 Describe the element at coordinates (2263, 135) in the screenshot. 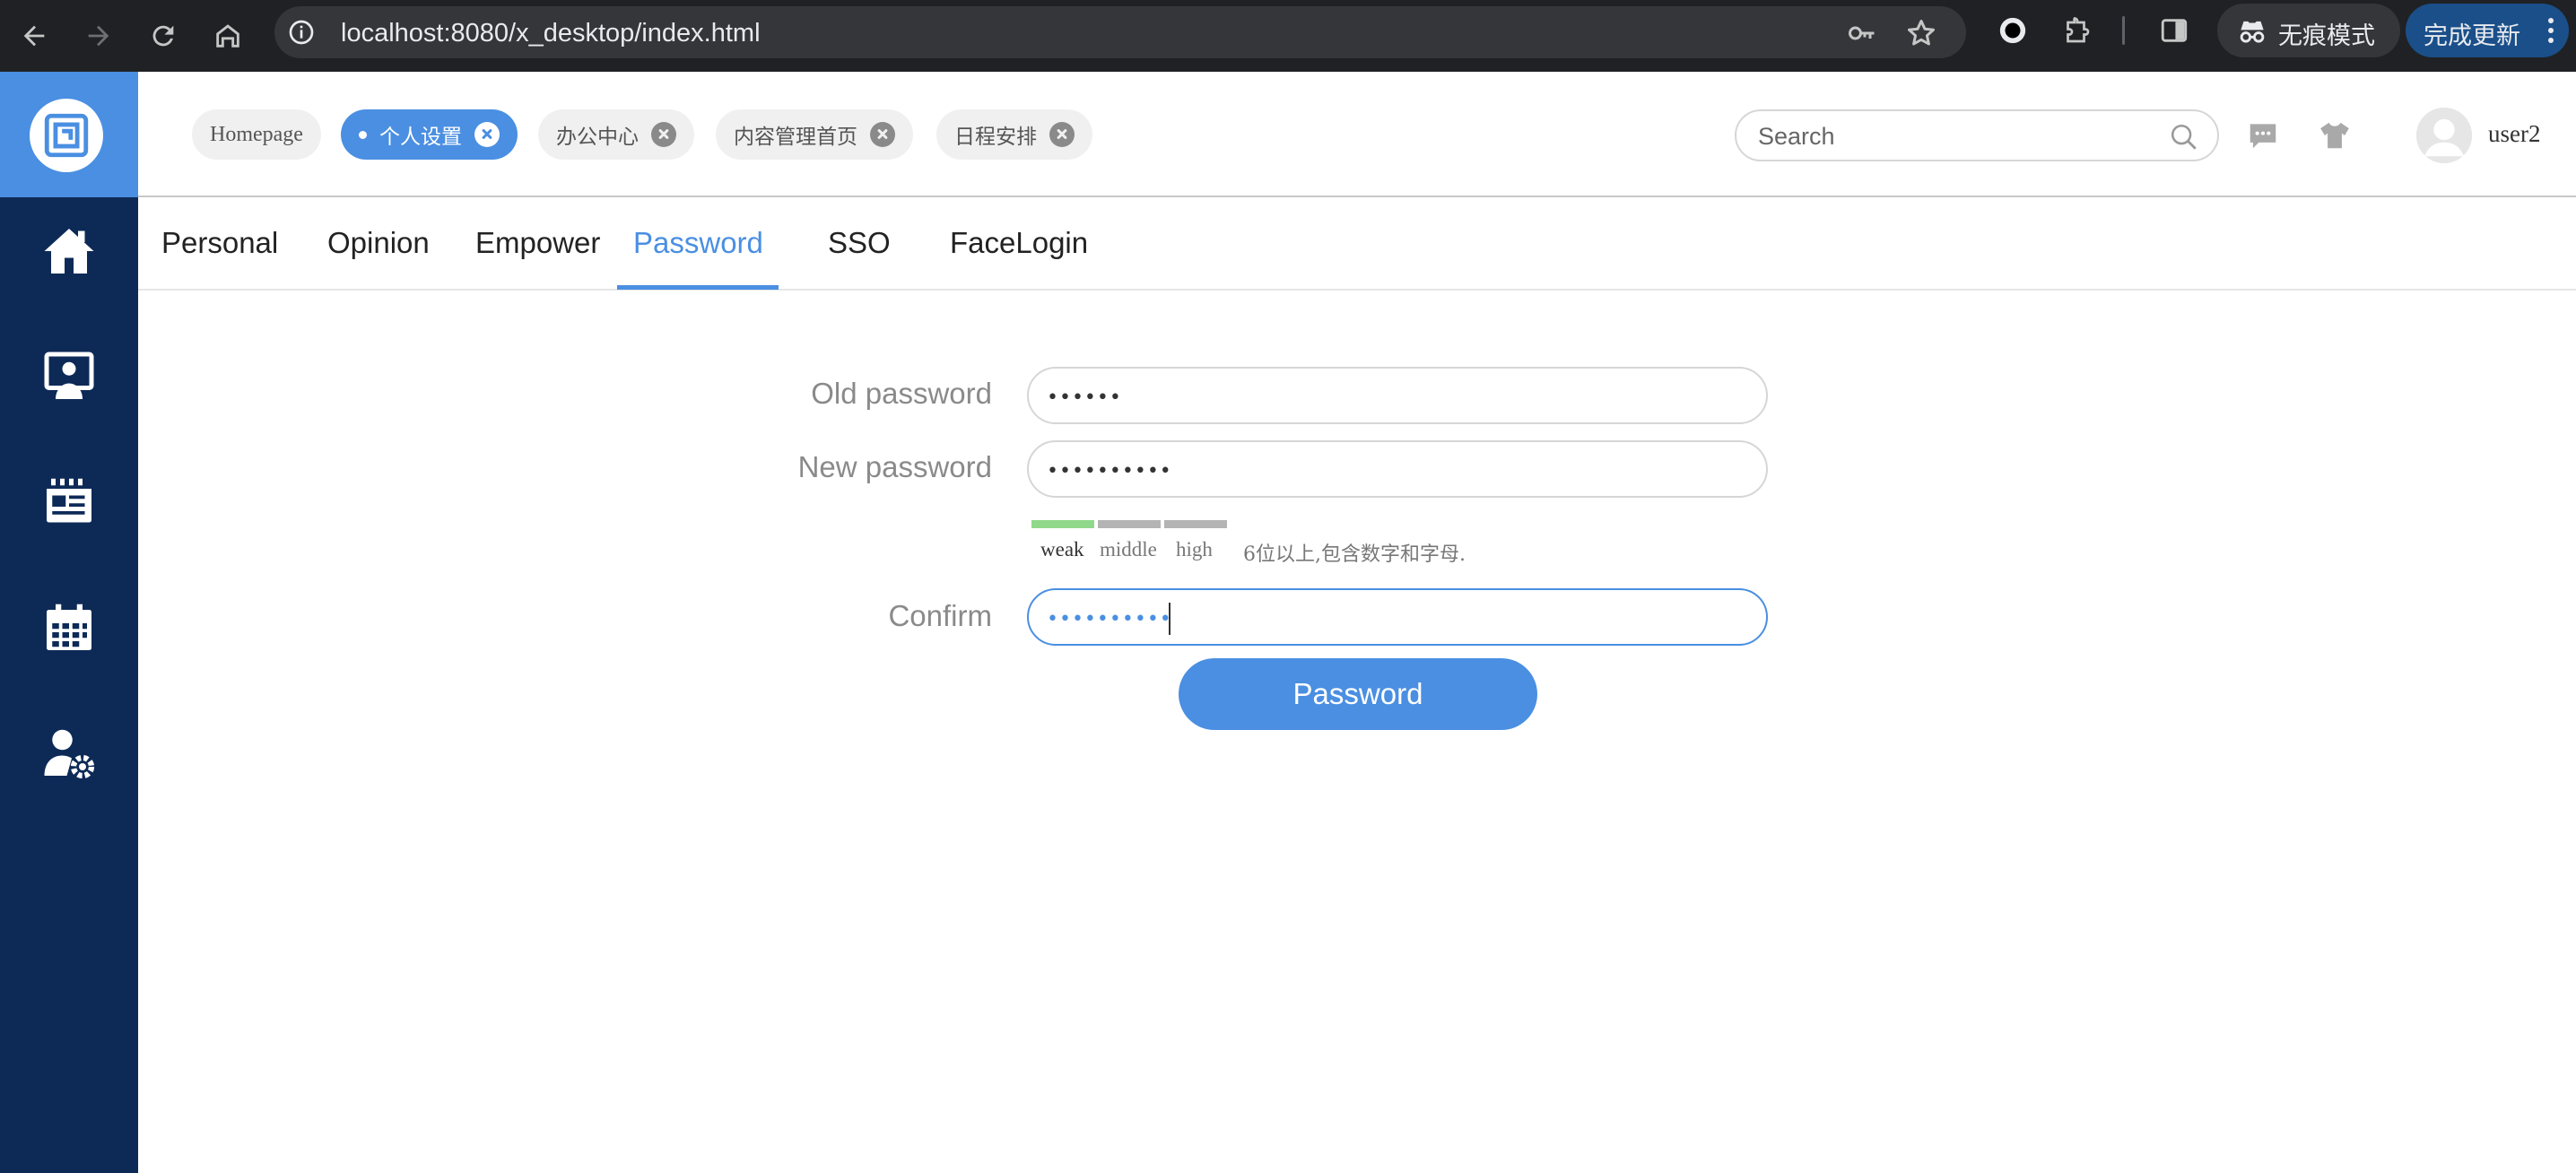

I see `message-icon` at that location.